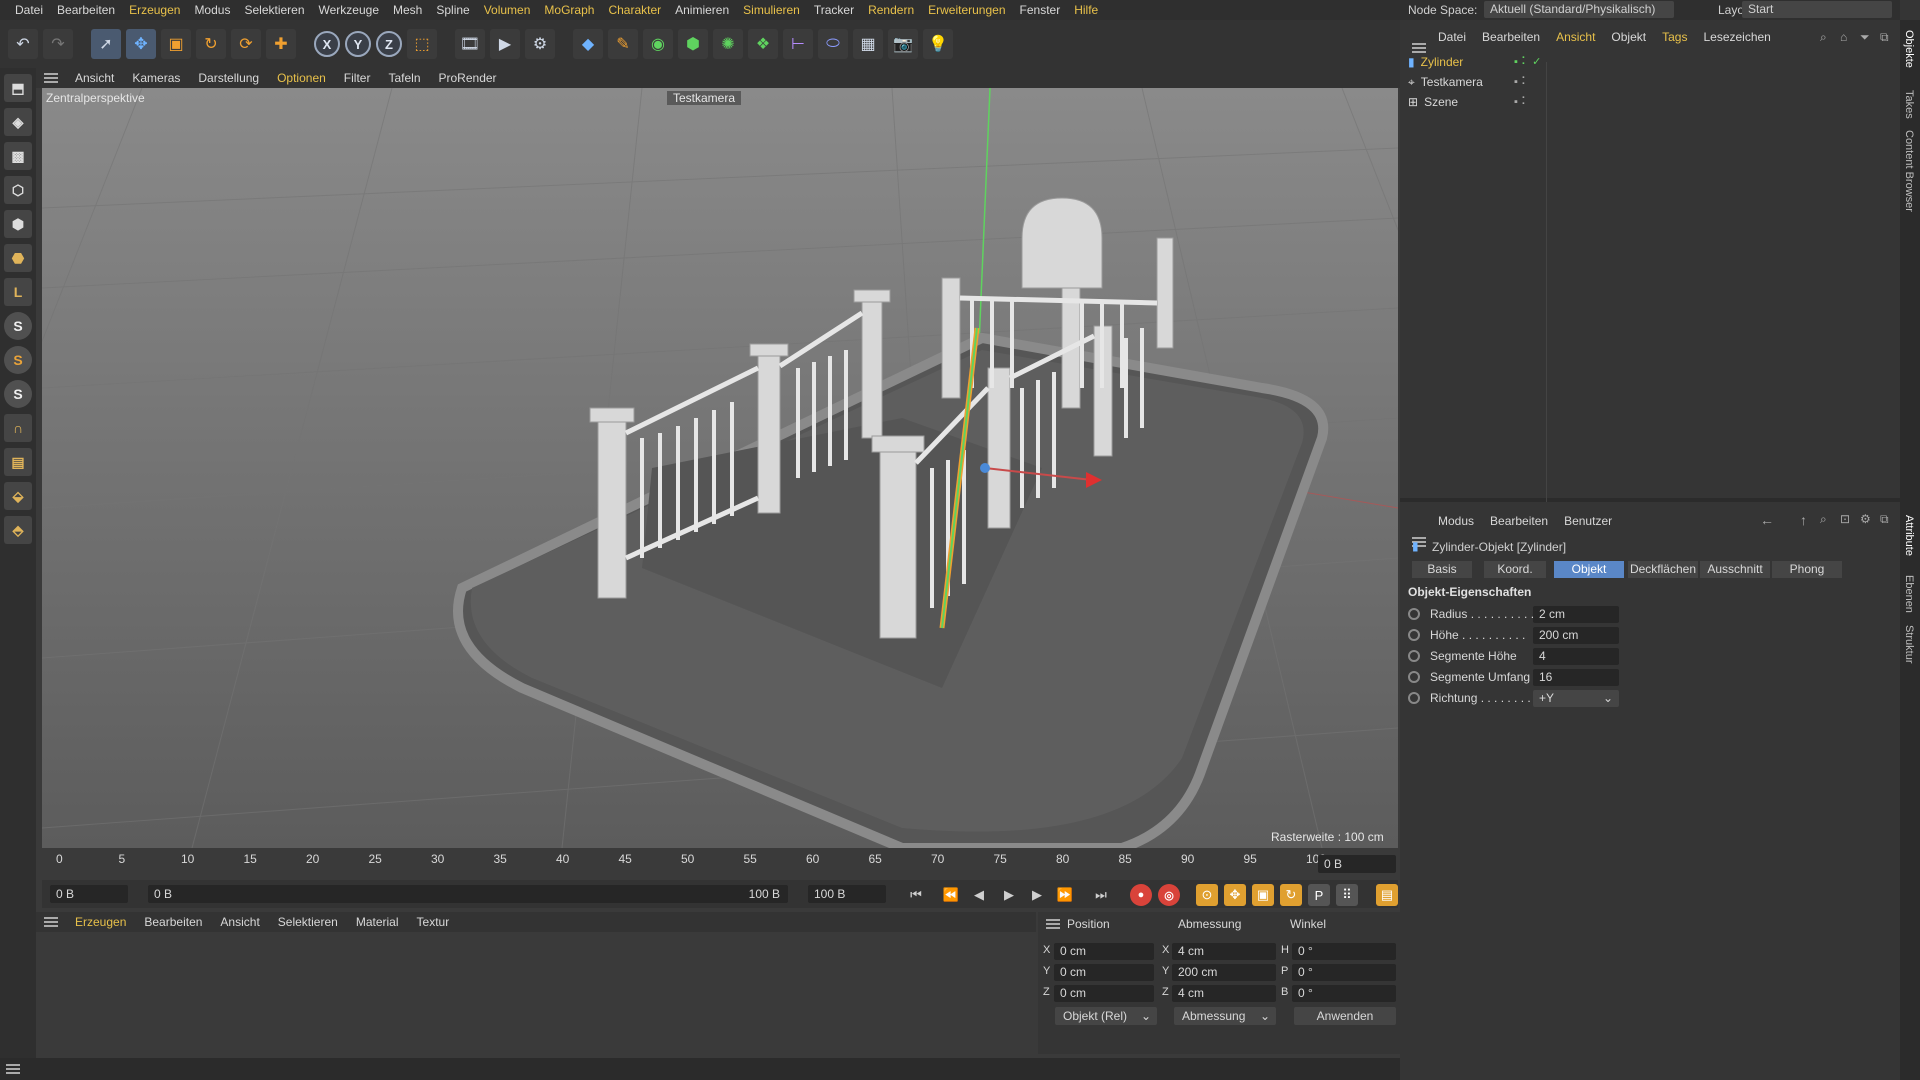 This screenshot has height=1080, width=1920. What do you see at coordinates (211, 44) in the screenshot?
I see `rotate-tool-icon: ↻` at bounding box center [211, 44].